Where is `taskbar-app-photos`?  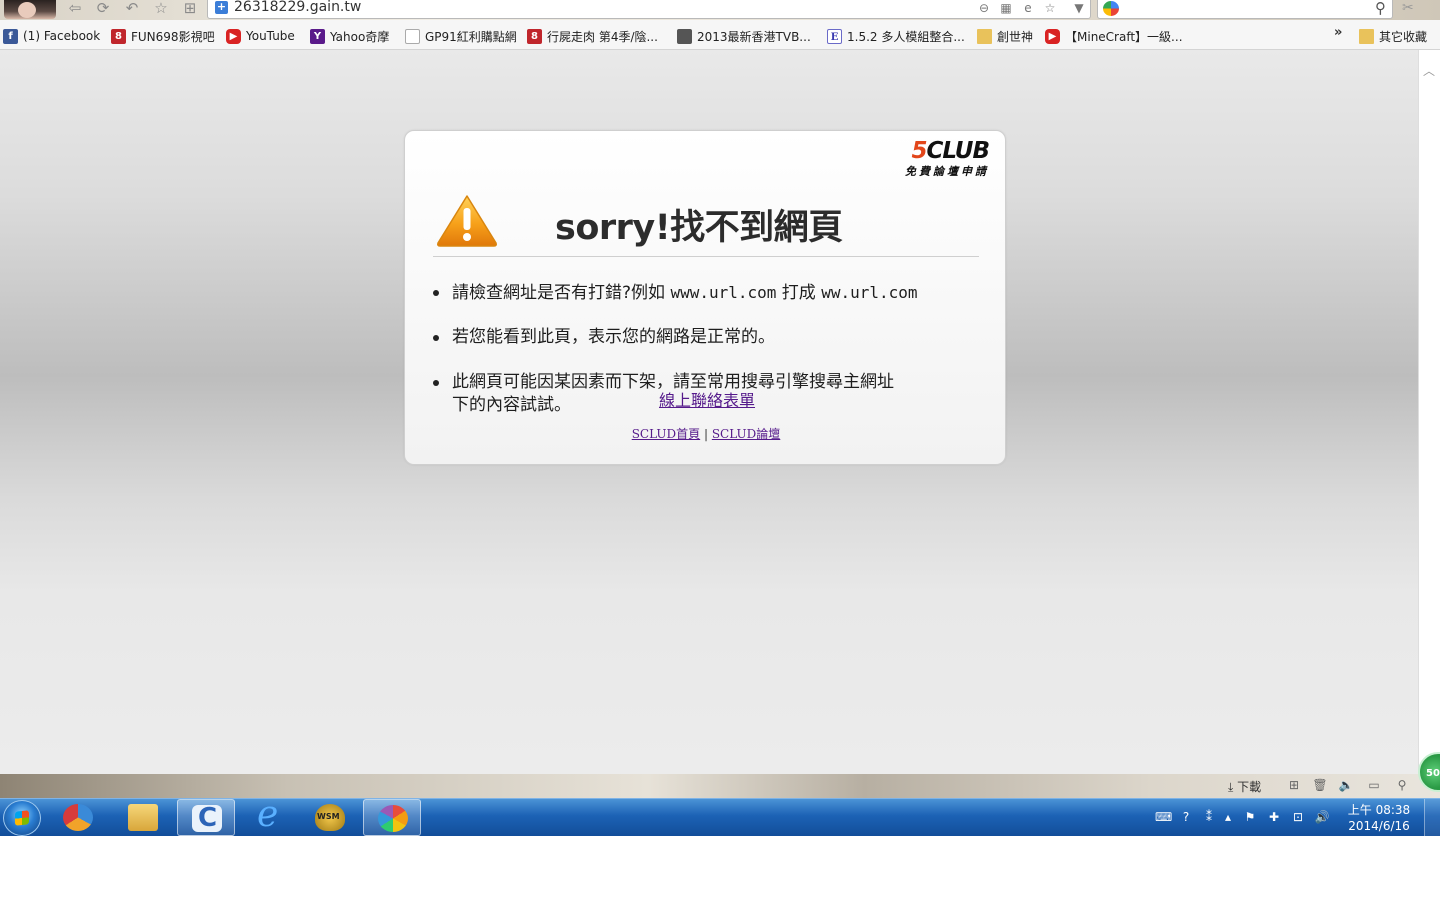 taskbar-app-photos is located at coordinates (392, 817).